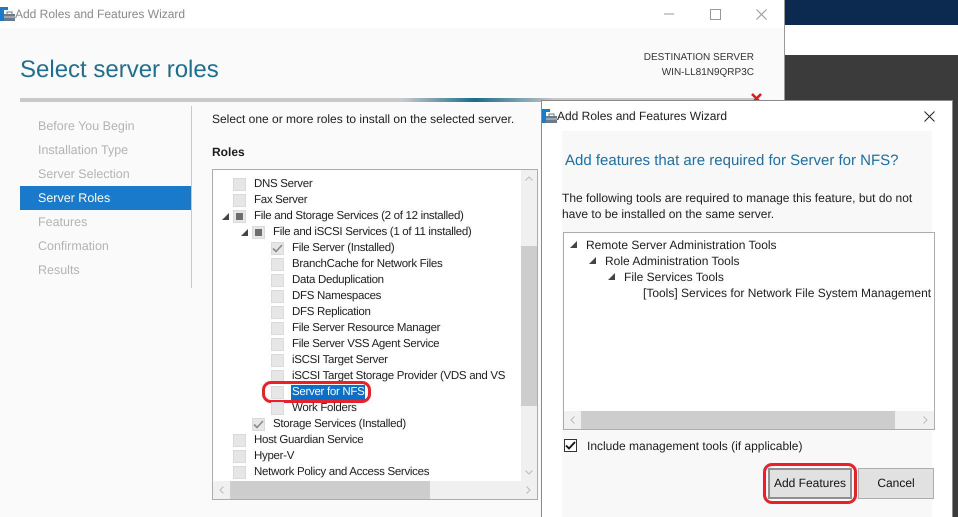  What do you see at coordinates (336, 296) in the screenshot?
I see `tree-item: DFS Namespaces` at bounding box center [336, 296].